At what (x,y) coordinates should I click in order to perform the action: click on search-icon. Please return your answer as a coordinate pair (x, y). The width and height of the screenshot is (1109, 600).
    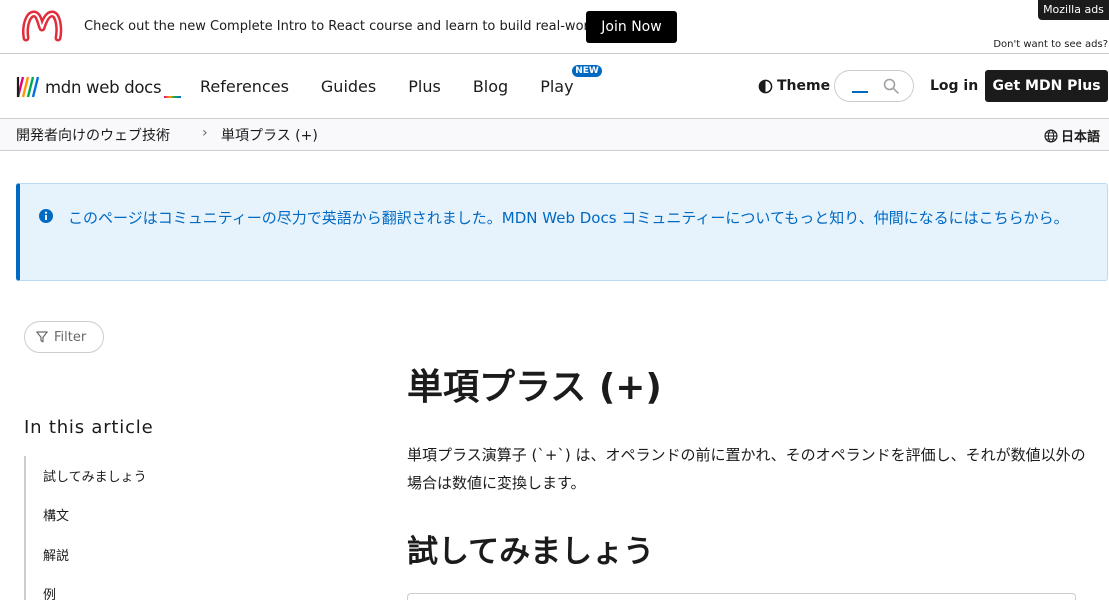
    Looking at the image, I should click on (891, 86).